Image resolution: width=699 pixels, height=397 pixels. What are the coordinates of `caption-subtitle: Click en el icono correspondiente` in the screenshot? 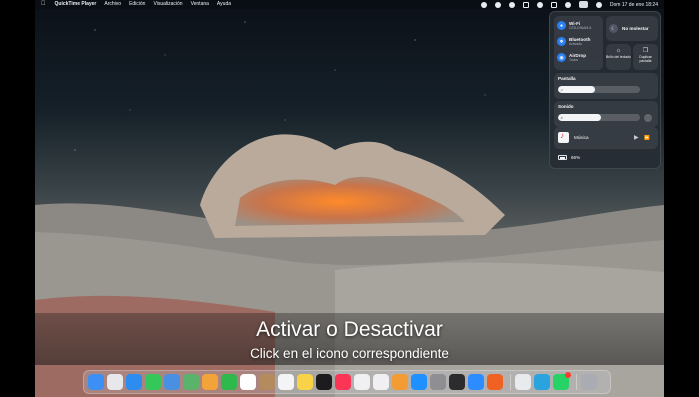 It's located at (349, 353).